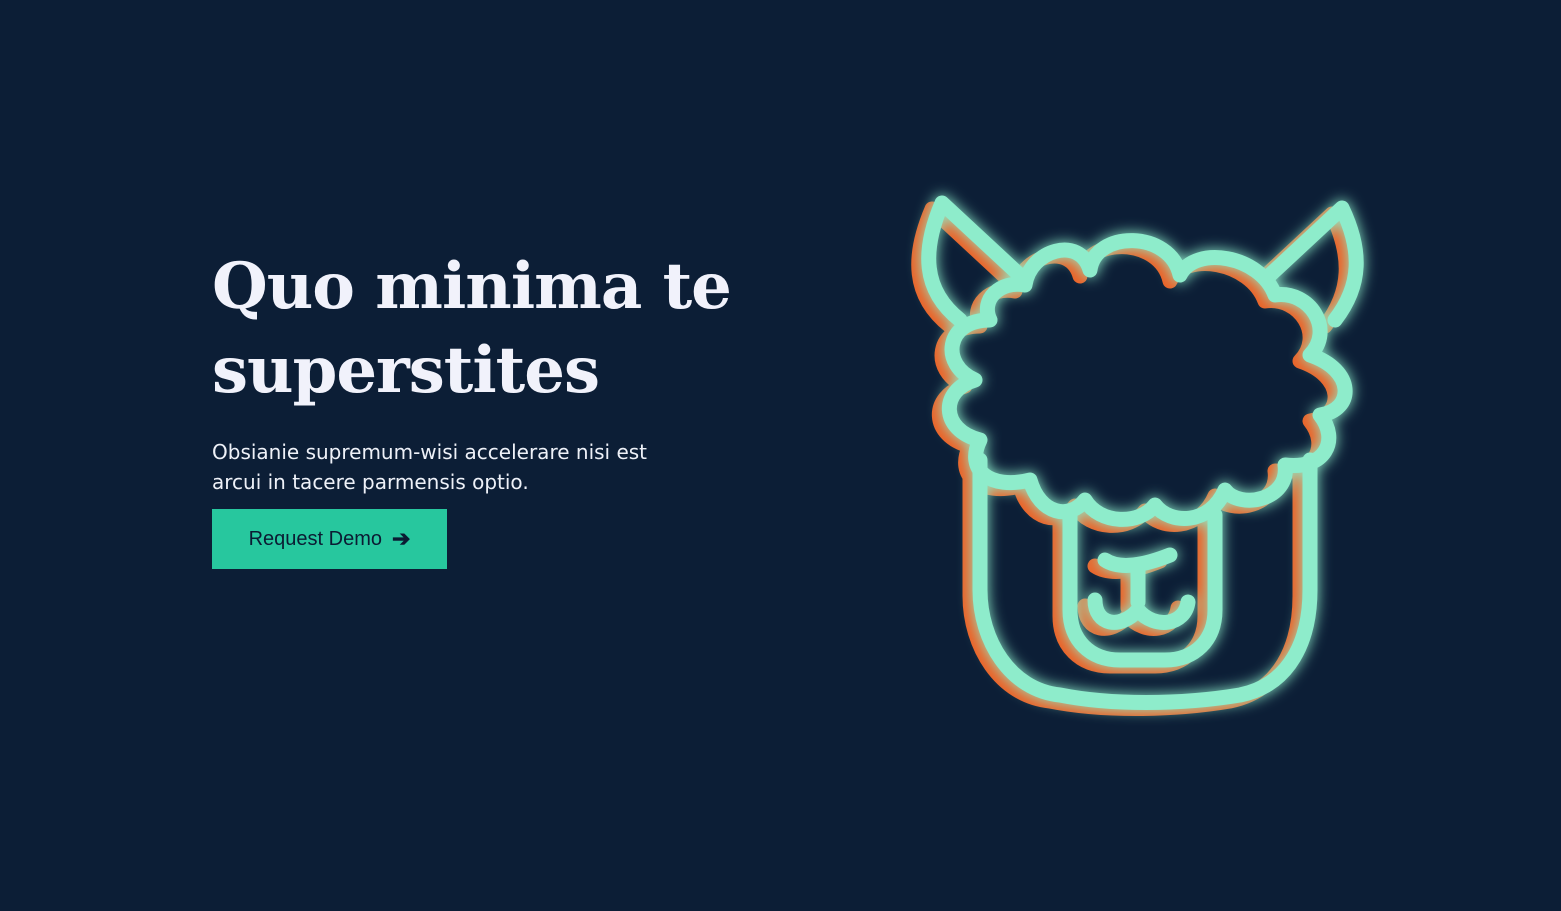 Image resolution: width=1561 pixels, height=911 pixels. I want to click on request-demo-button: Request Demo ➔, so click(329, 539).